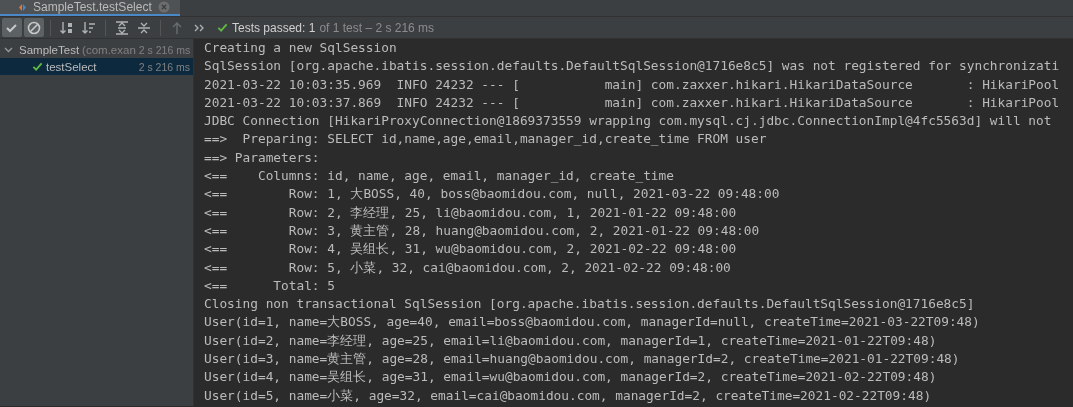 This screenshot has width=1073, height=407. I want to click on stop-circle-button, so click(34, 27).